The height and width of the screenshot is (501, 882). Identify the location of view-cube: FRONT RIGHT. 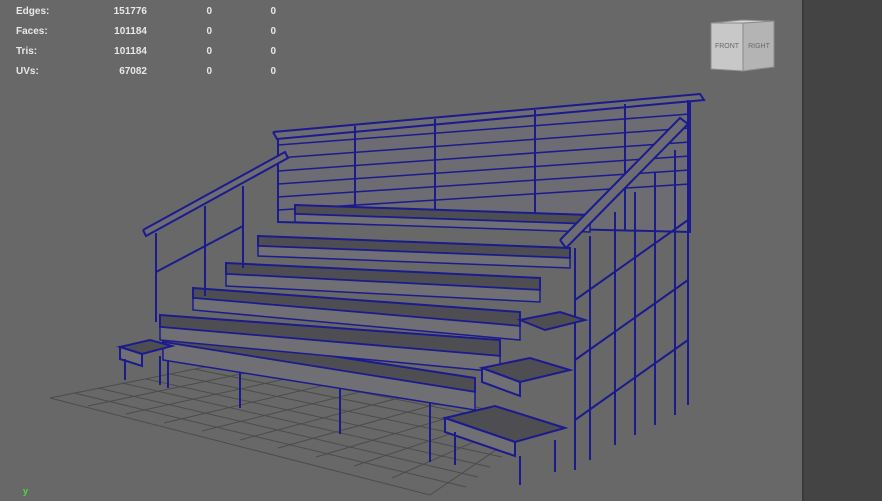
(743, 46).